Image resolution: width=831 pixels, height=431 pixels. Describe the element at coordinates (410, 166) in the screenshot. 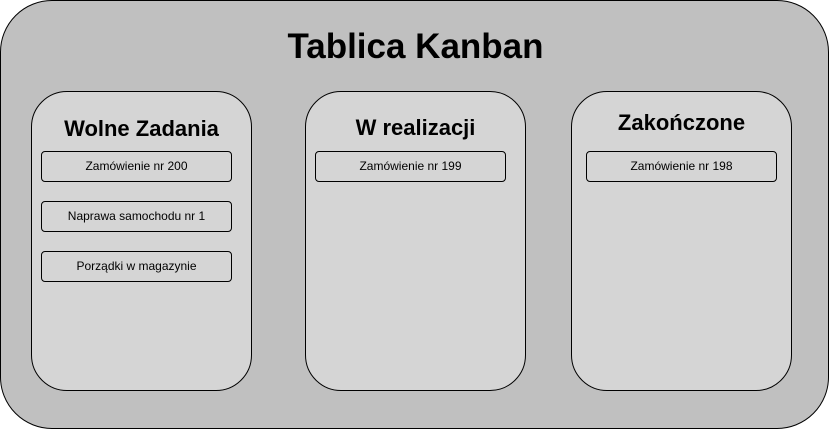

I see `task-card: Zamówienie nr 199` at that location.